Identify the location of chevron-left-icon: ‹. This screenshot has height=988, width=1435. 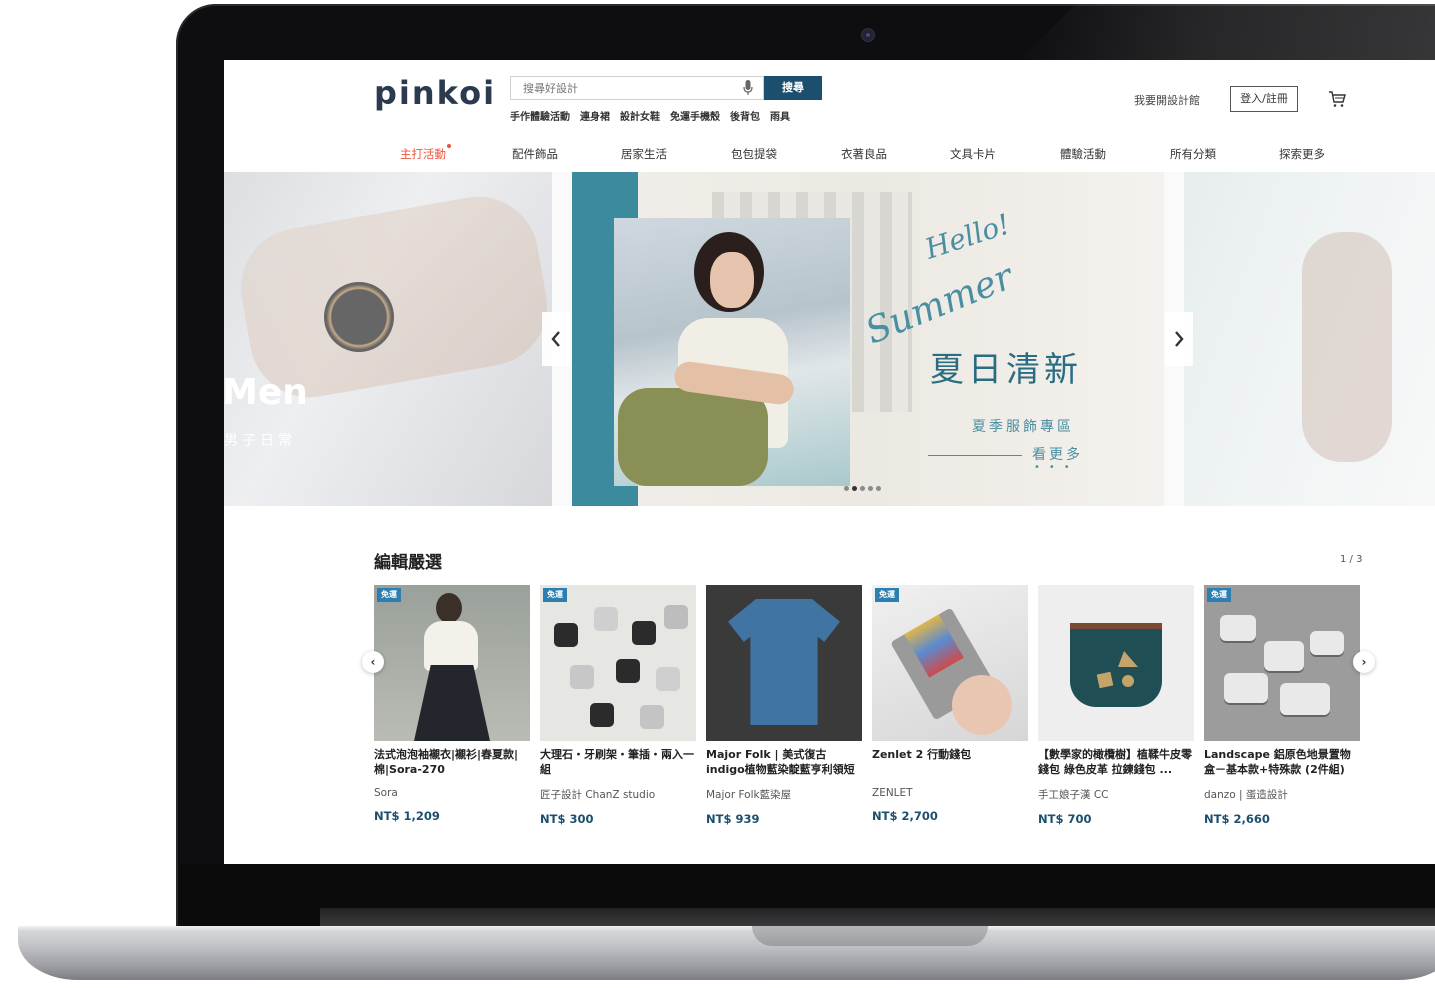
(373, 662).